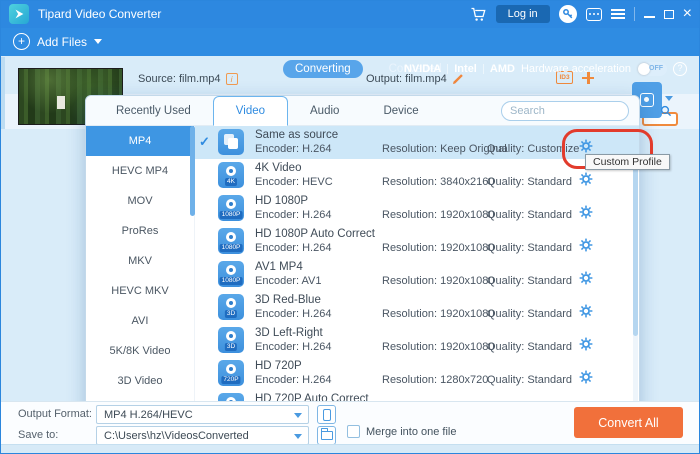 Image resolution: width=700 pixels, height=454 pixels. I want to click on save-to-combo: C:\Users\hz\VideosConverted, so click(202, 435).